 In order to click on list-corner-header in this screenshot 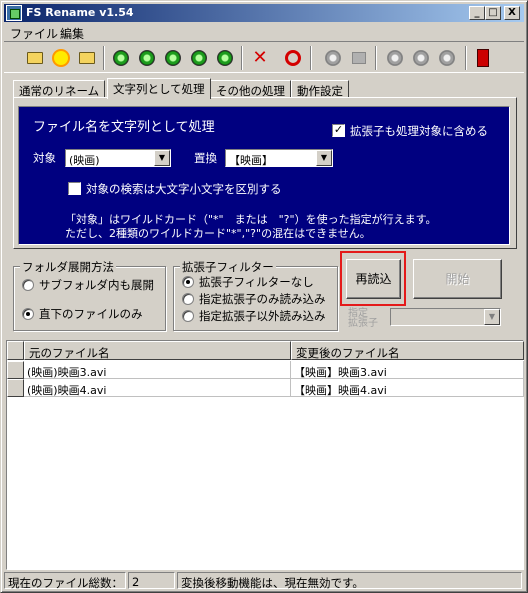, I will do `click(15, 350)`.